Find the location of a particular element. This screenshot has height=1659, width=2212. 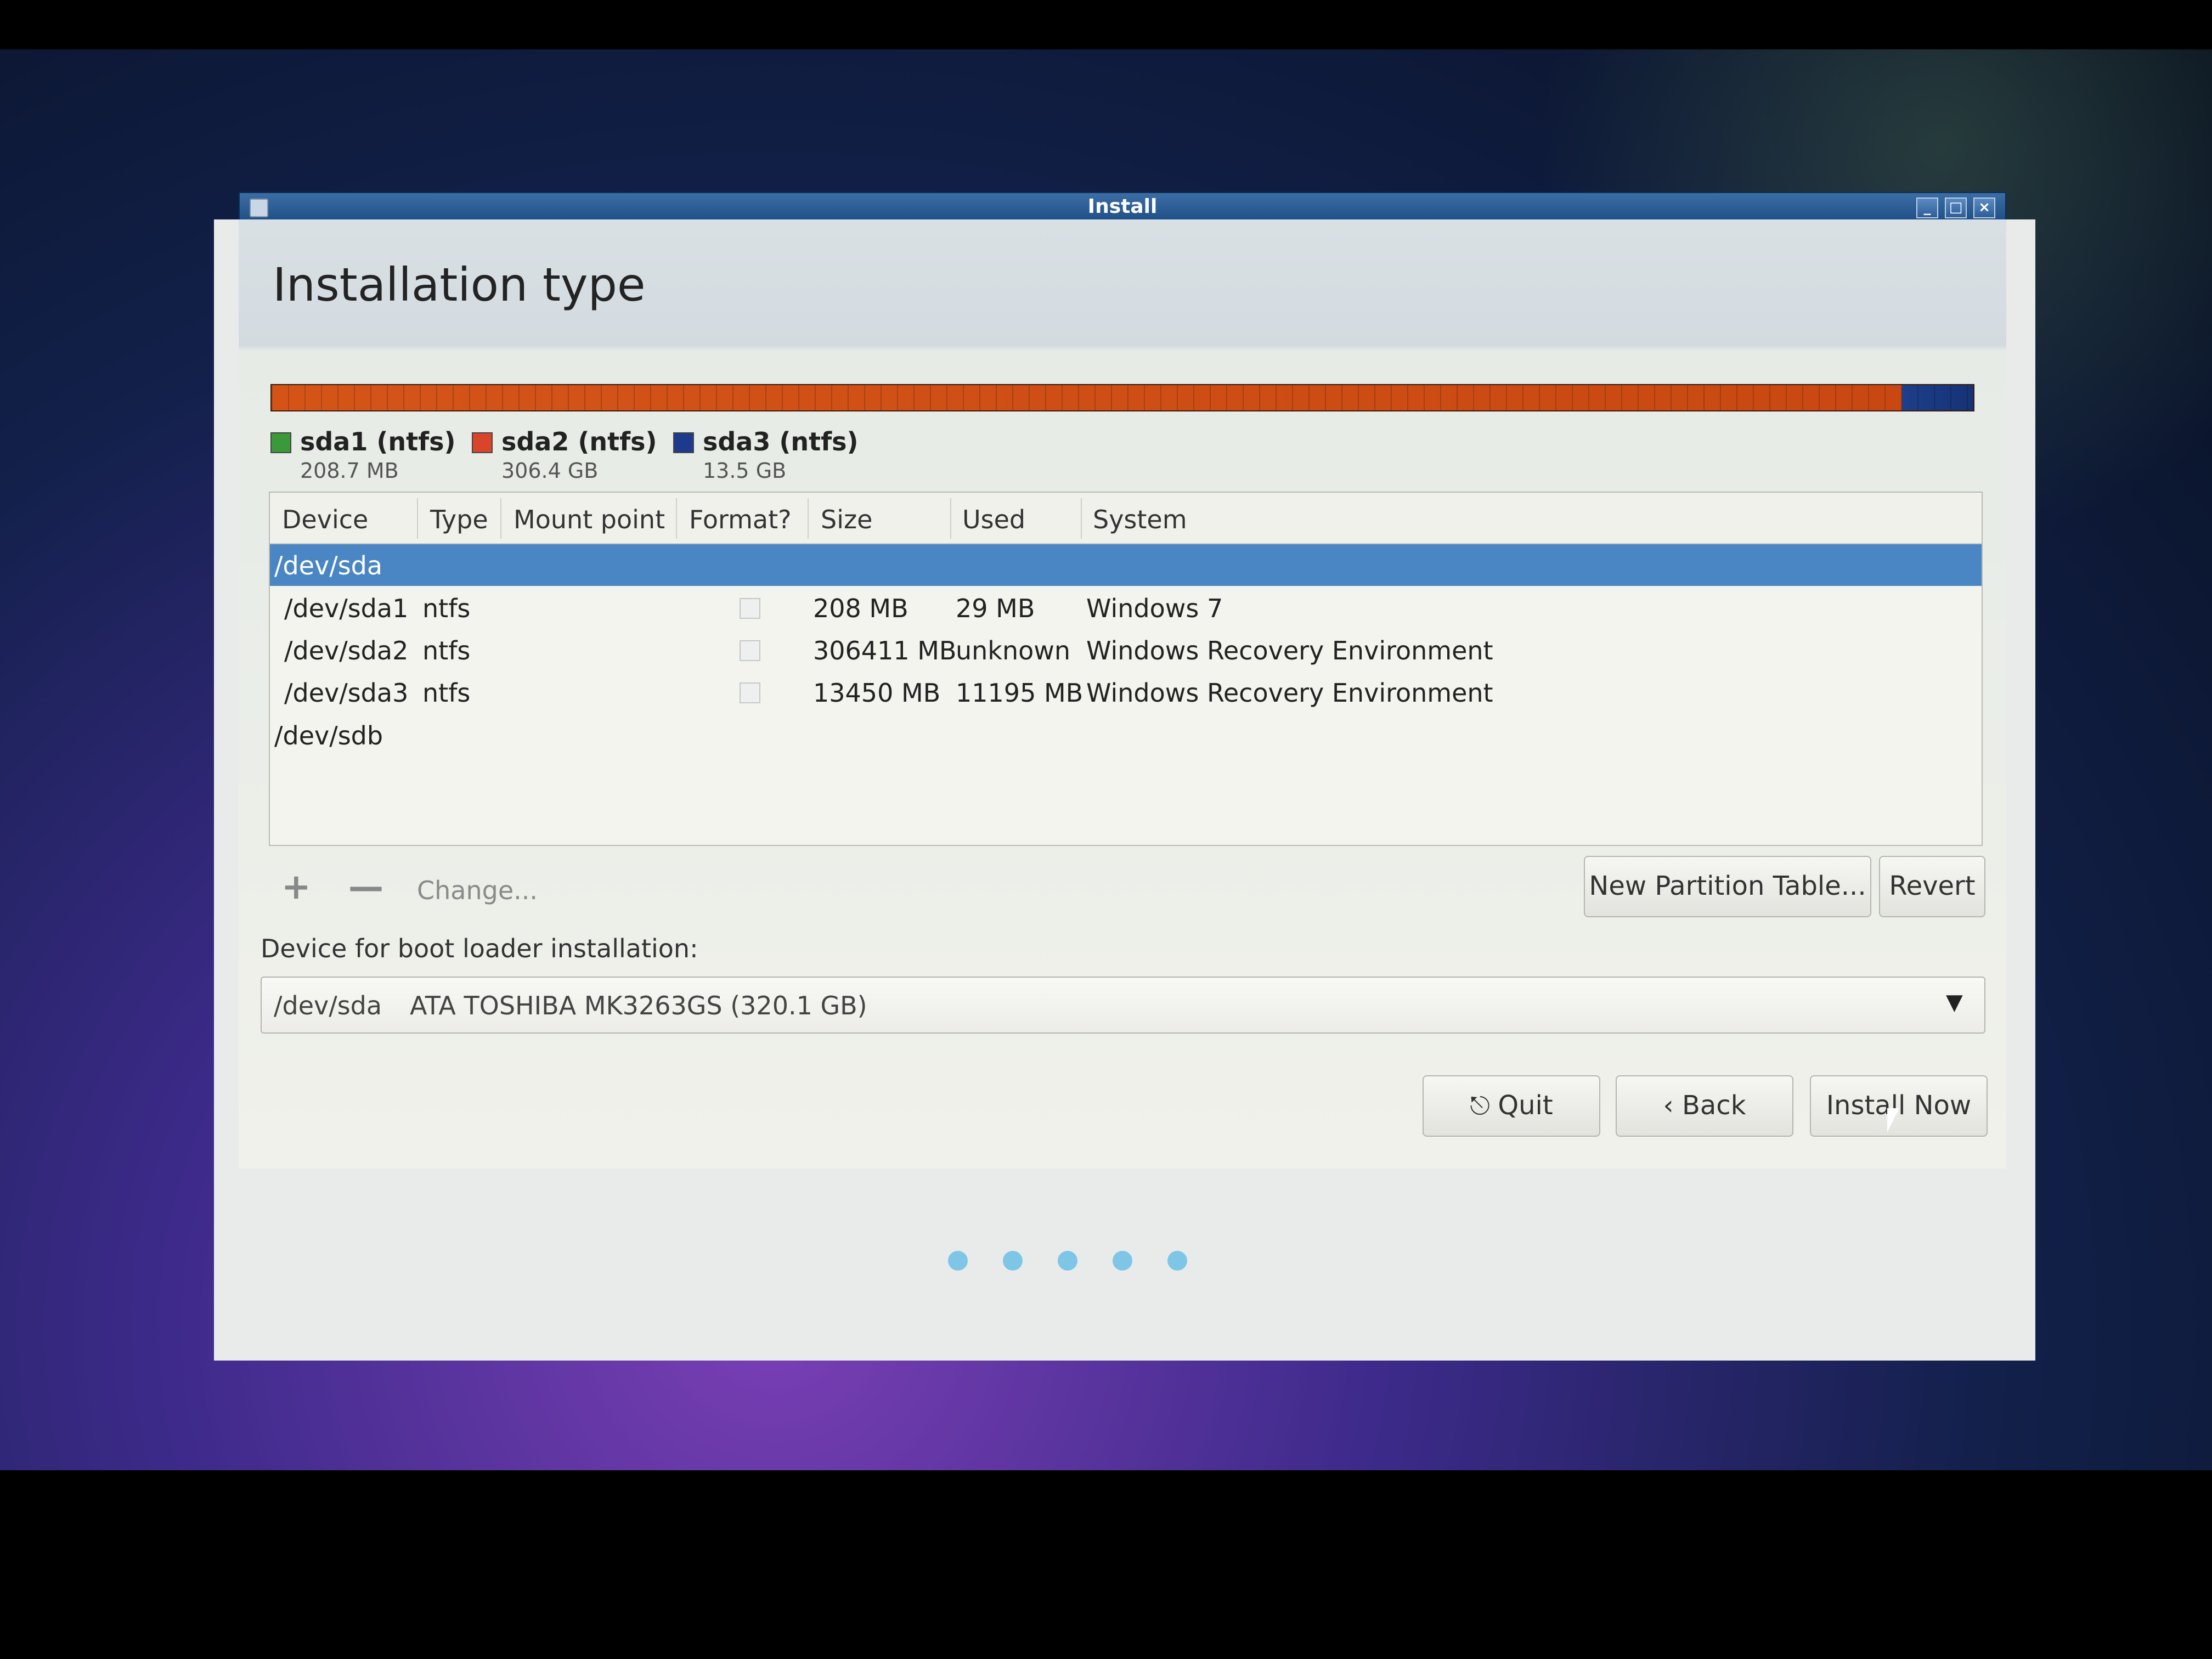

mouse-cursor is located at coordinates (1899, 1120).